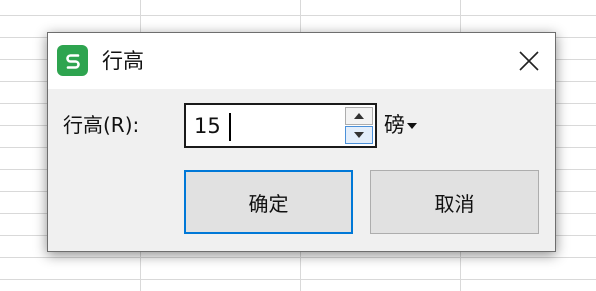  I want to click on unit-label: 磅, so click(394, 125).